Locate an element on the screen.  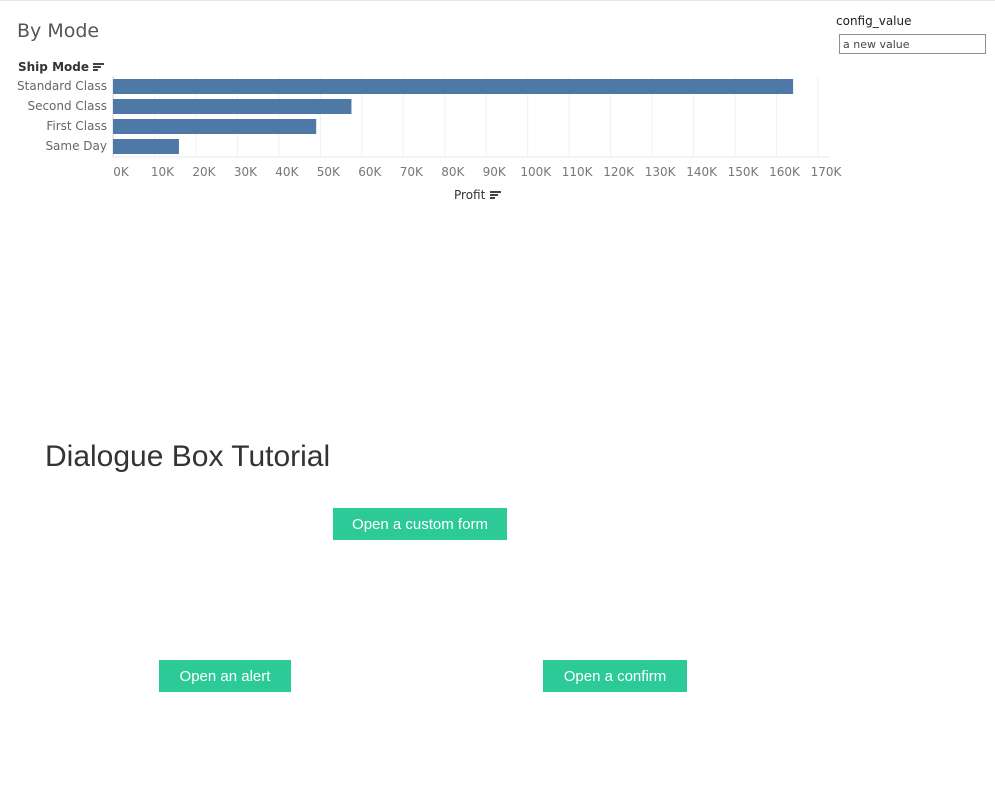
x-tick-label: 50K is located at coordinates (329, 172).